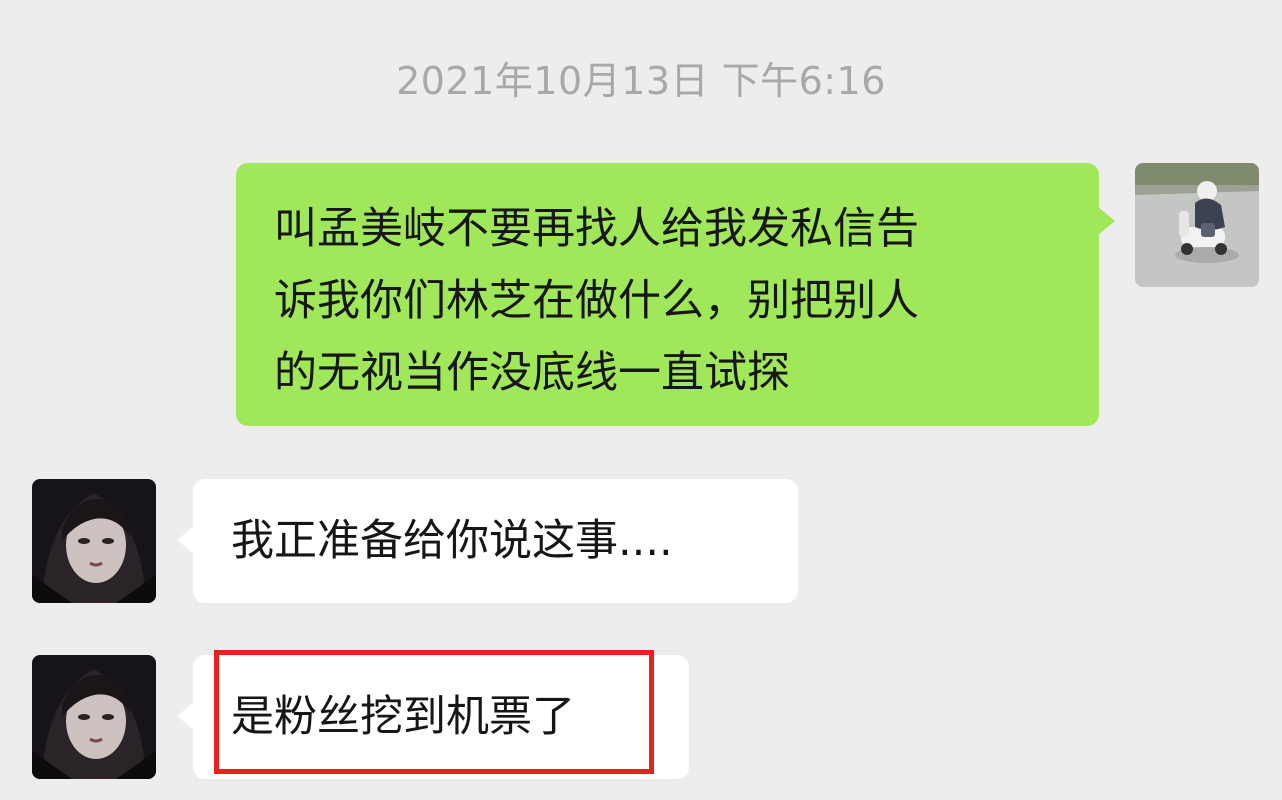 Image resolution: width=1282 pixels, height=800 pixels. I want to click on message-line: 的无视当作没底线一直试探, so click(532, 373).